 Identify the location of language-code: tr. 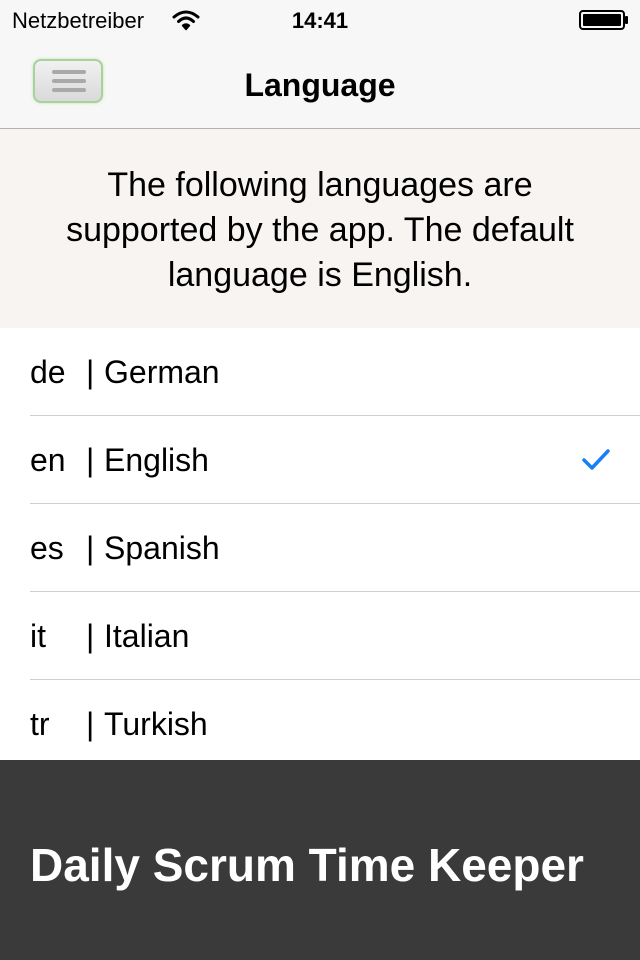
(40, 724).